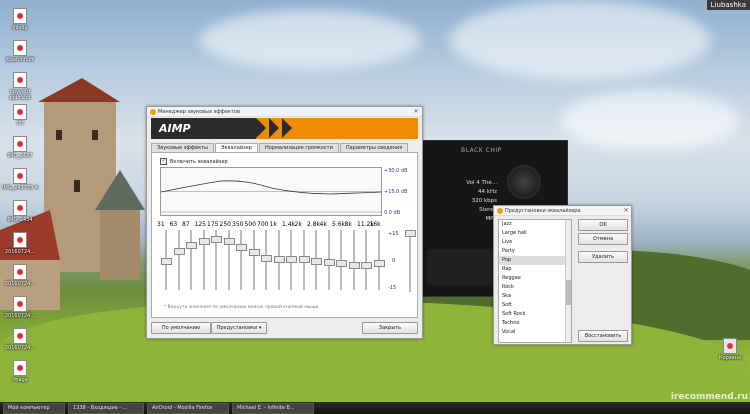 The height and width of the screenshot is (414, 750). What do you see at coordinates (535, 269) in the screenshot?
I see `preset-item: Rap` at bounding box center [535, 269].